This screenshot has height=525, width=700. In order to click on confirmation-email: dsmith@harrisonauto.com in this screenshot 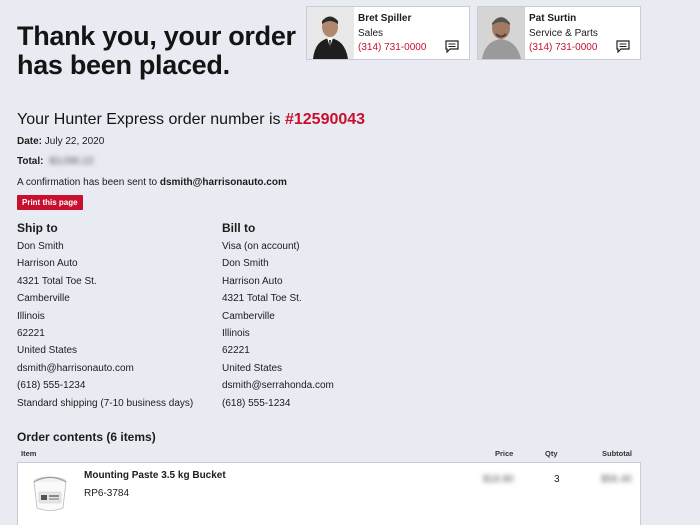, I will do `click(223, 182)`.